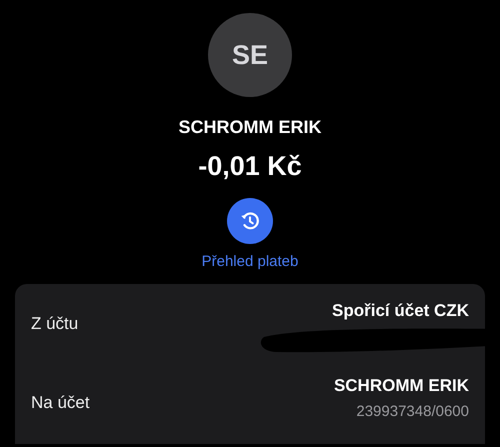 This screenshot has height=447, width=500. I want to click on row-value: Spořicí účet CZK, so click(400, 311).